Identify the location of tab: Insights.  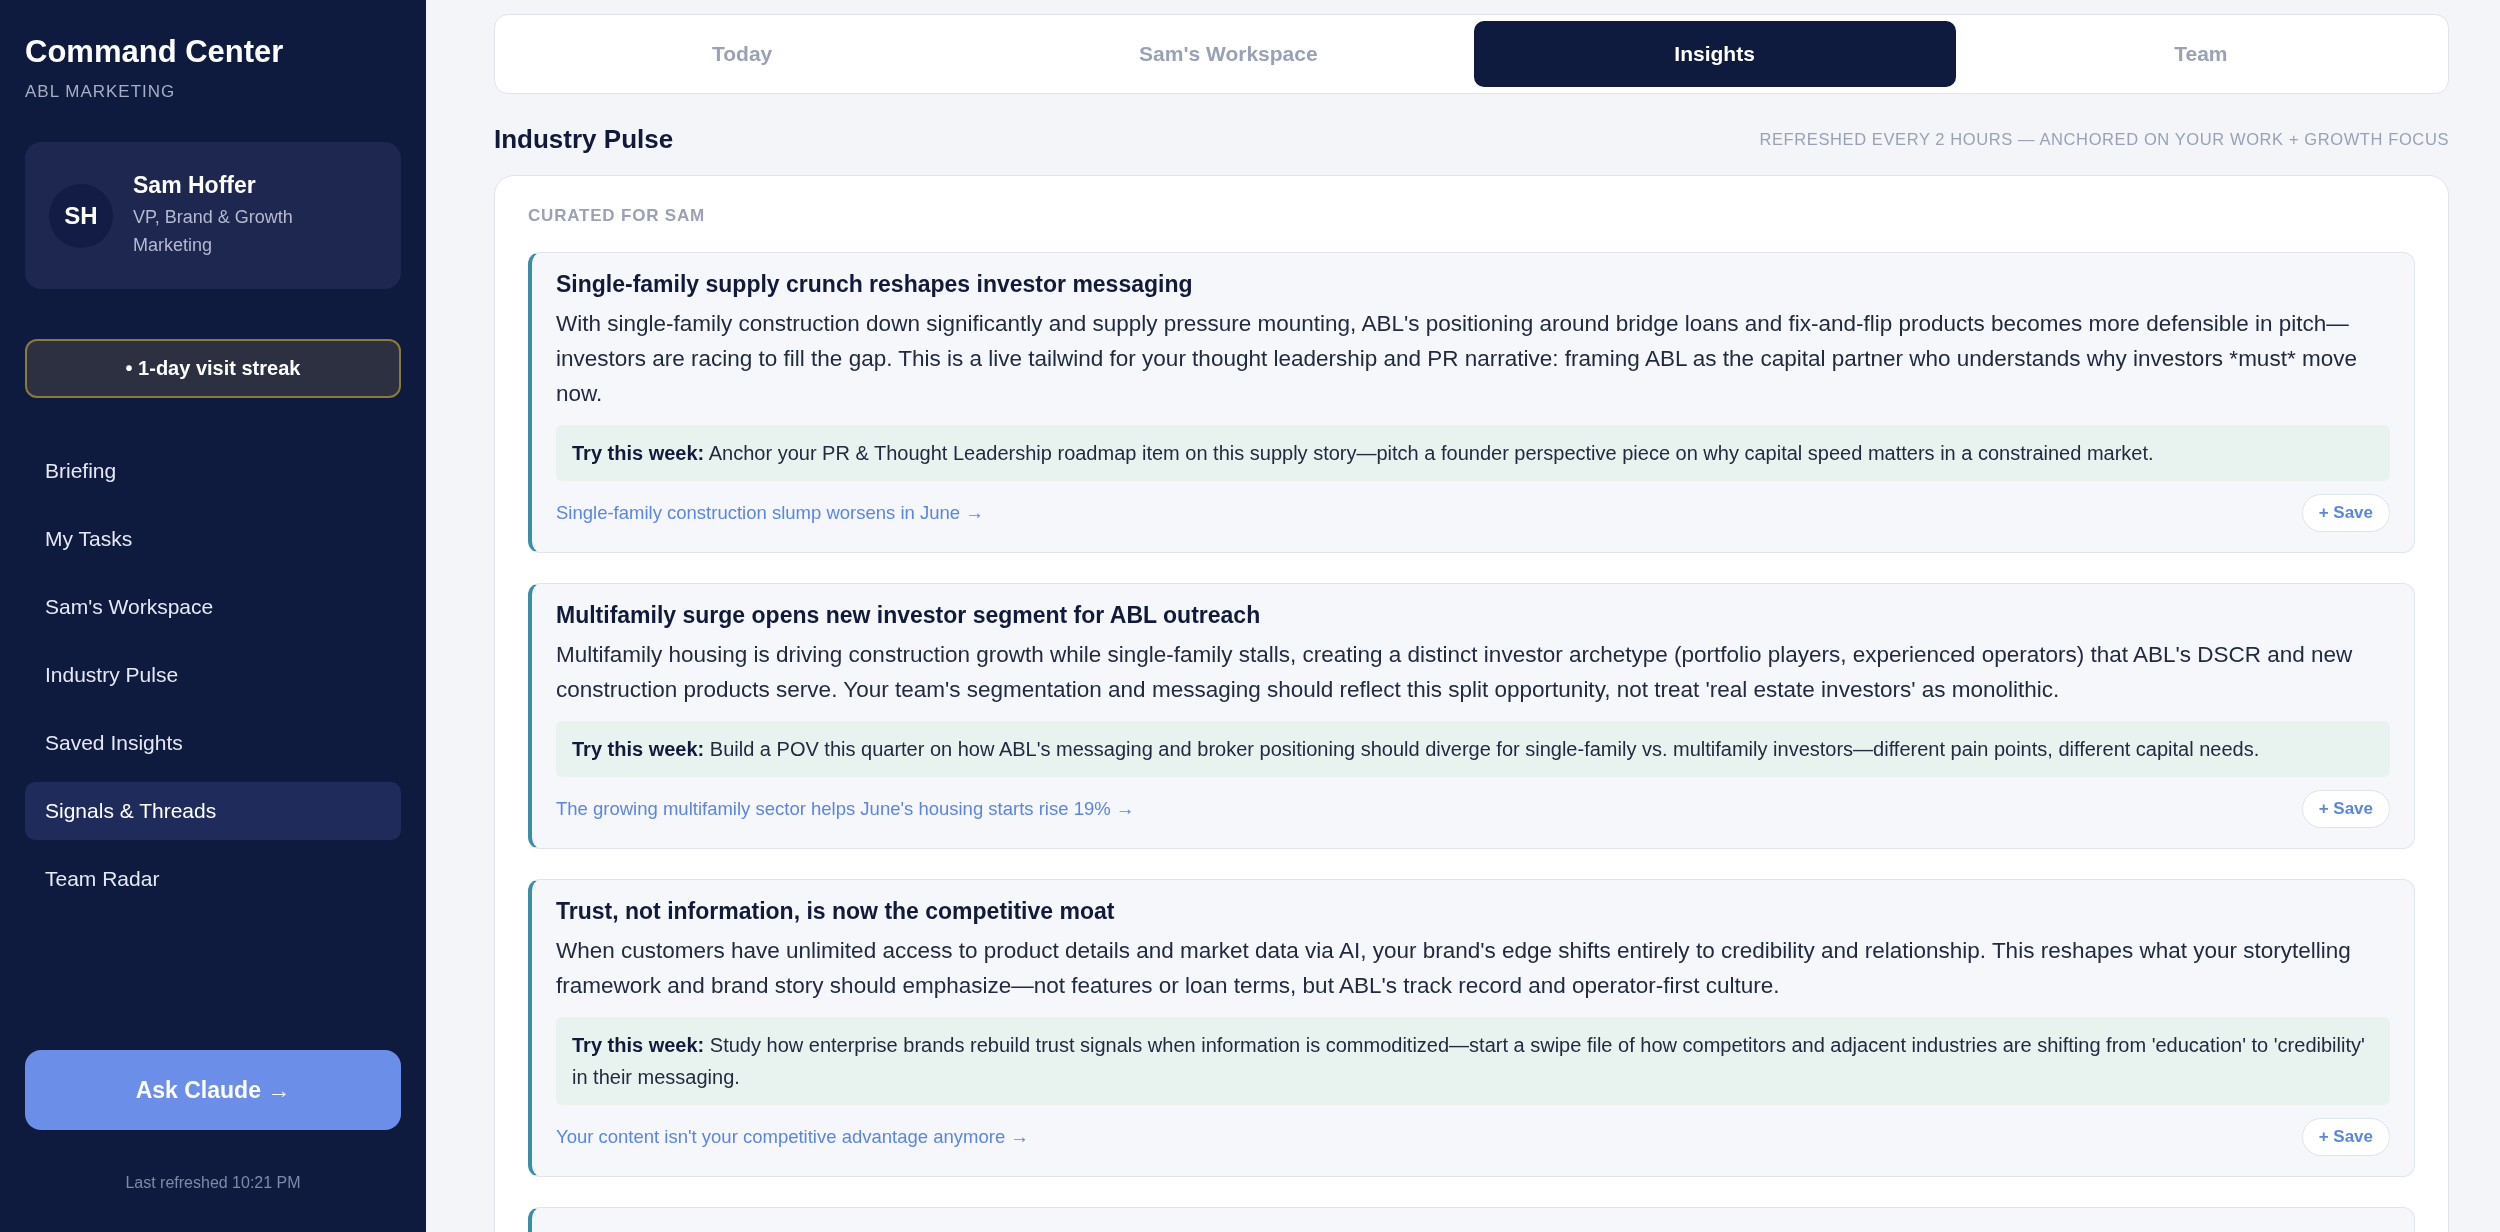
(1714, 54).